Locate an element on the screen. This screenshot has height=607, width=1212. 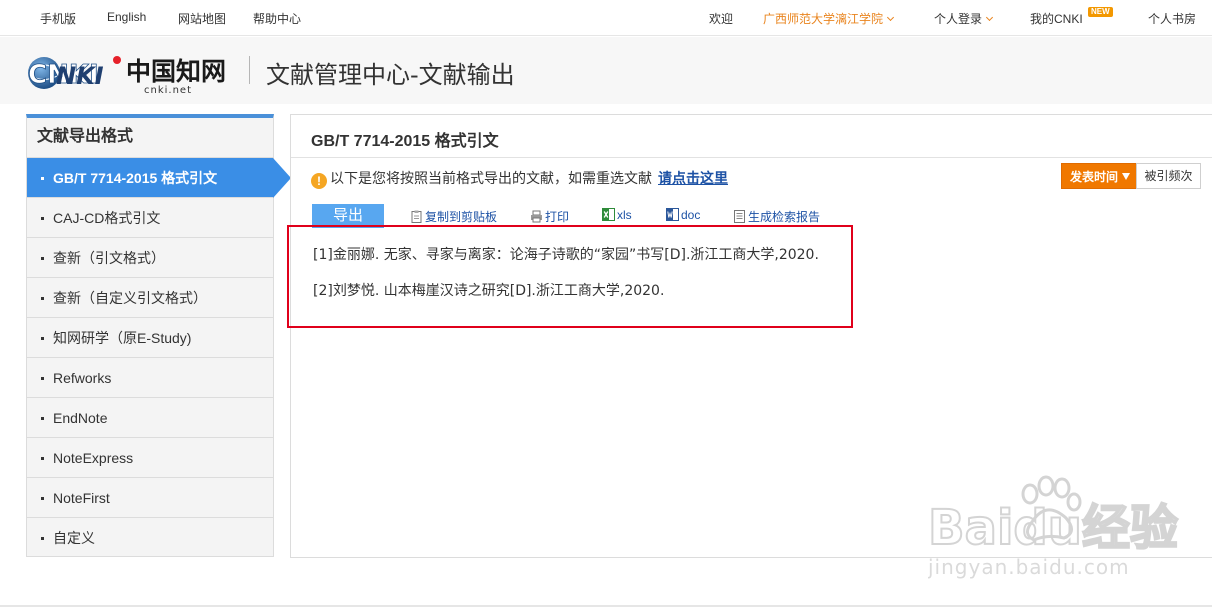
highlight-box is located at coordinates (570, 276).